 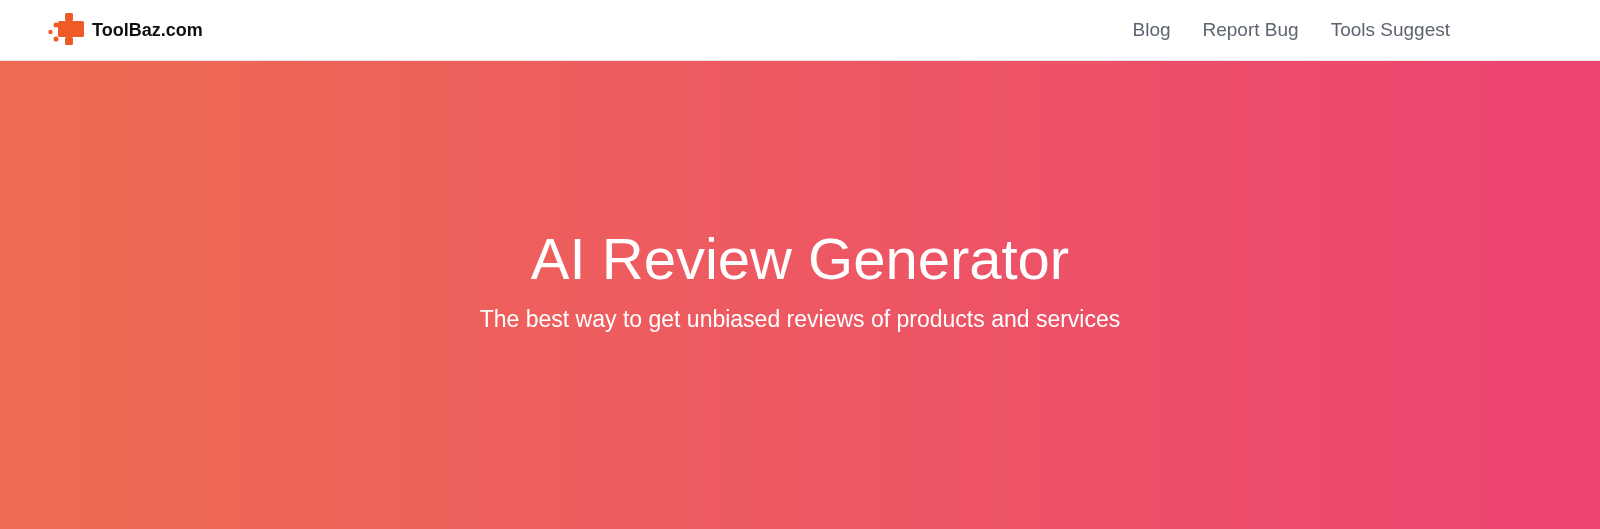 What do you see at coordinates (800, 319) in the screenshot?
I see `page-subtitle: The best way to get unbiased reviews of products and services` at bounding box center [800, 319].